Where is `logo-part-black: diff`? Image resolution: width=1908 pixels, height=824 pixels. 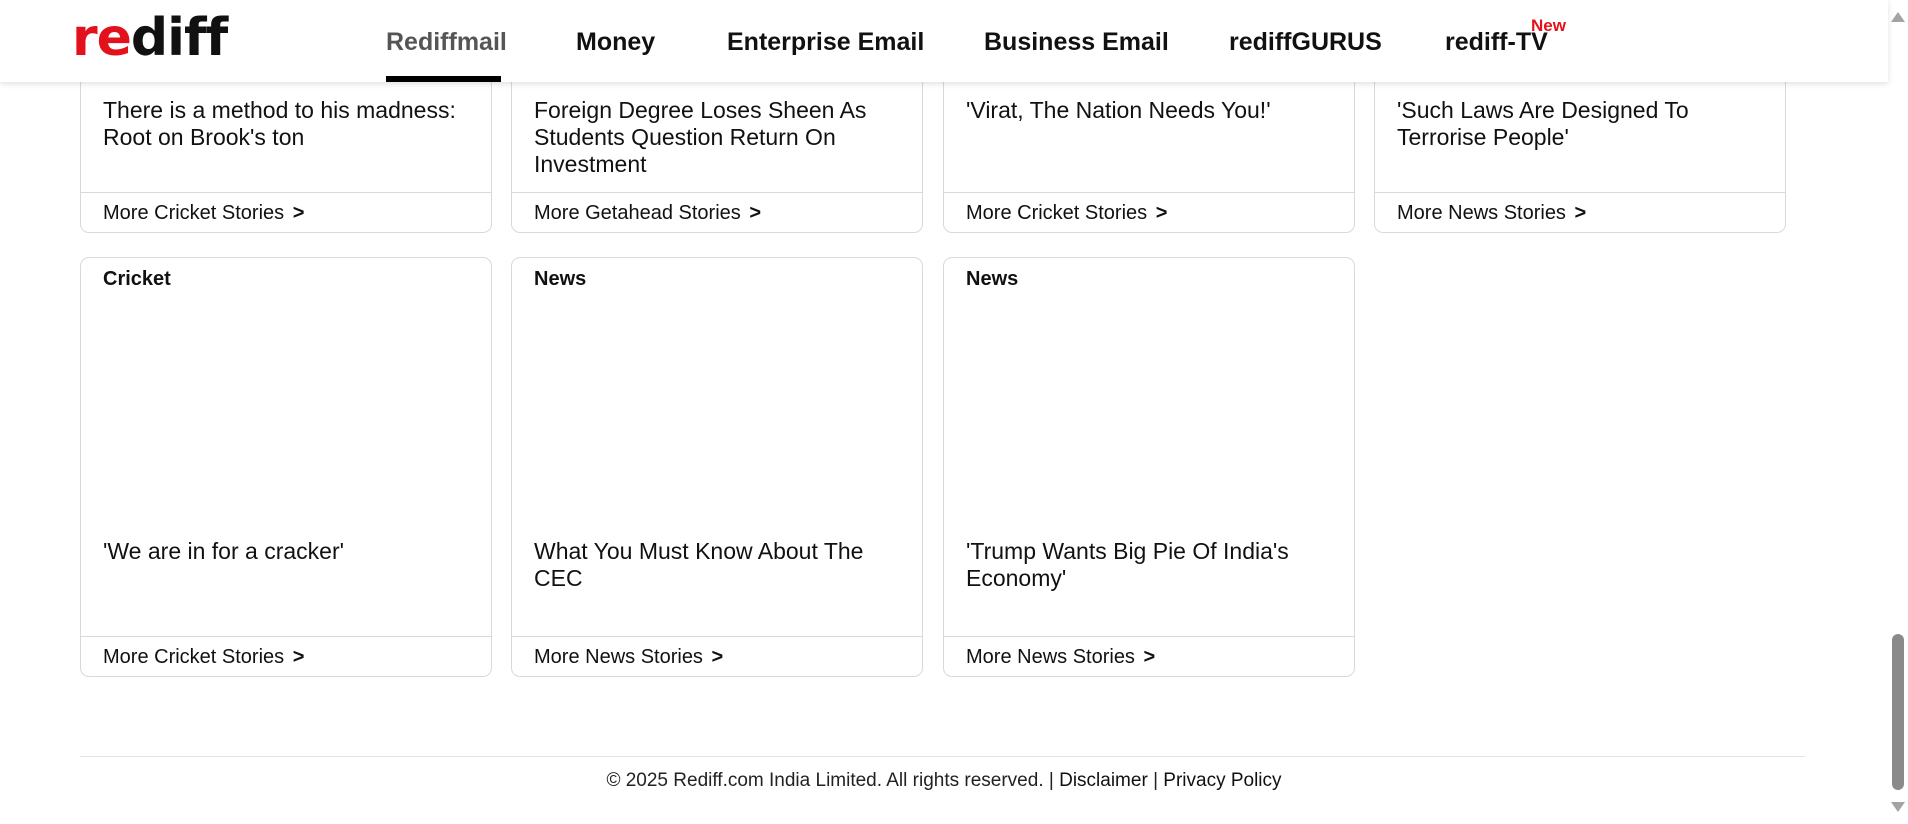 logo-part-black: diff is located at coordinates (179, 38).